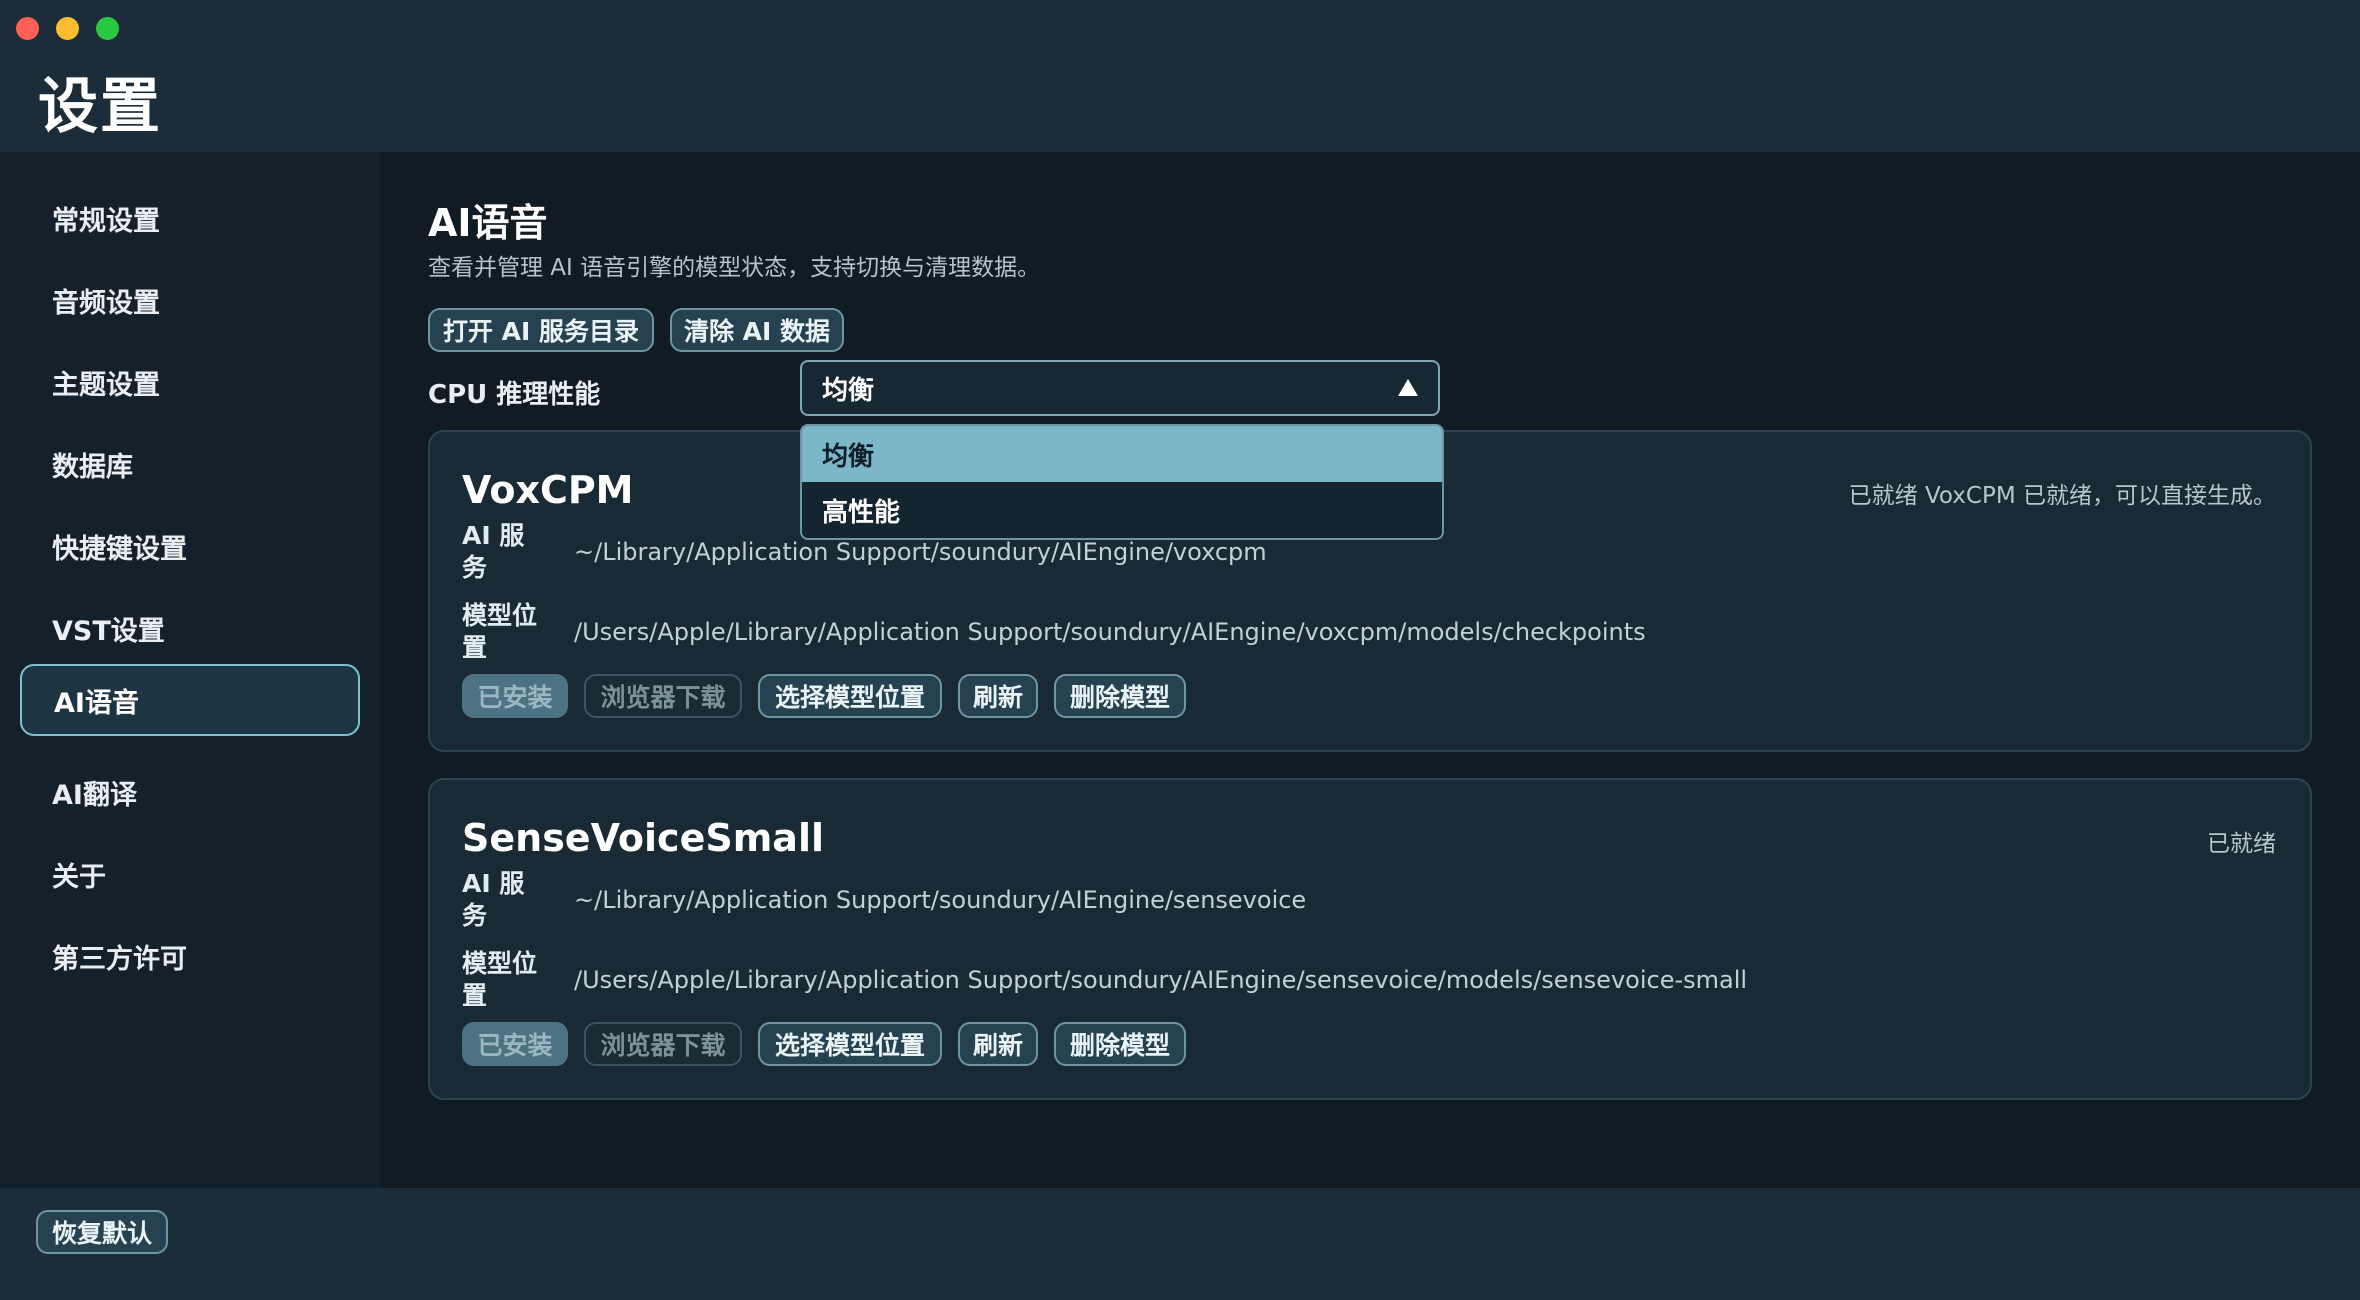 This screenshot has width=2360, height=1300. I want to click on sidebar-item-database: 数据库, so click(190, 464).